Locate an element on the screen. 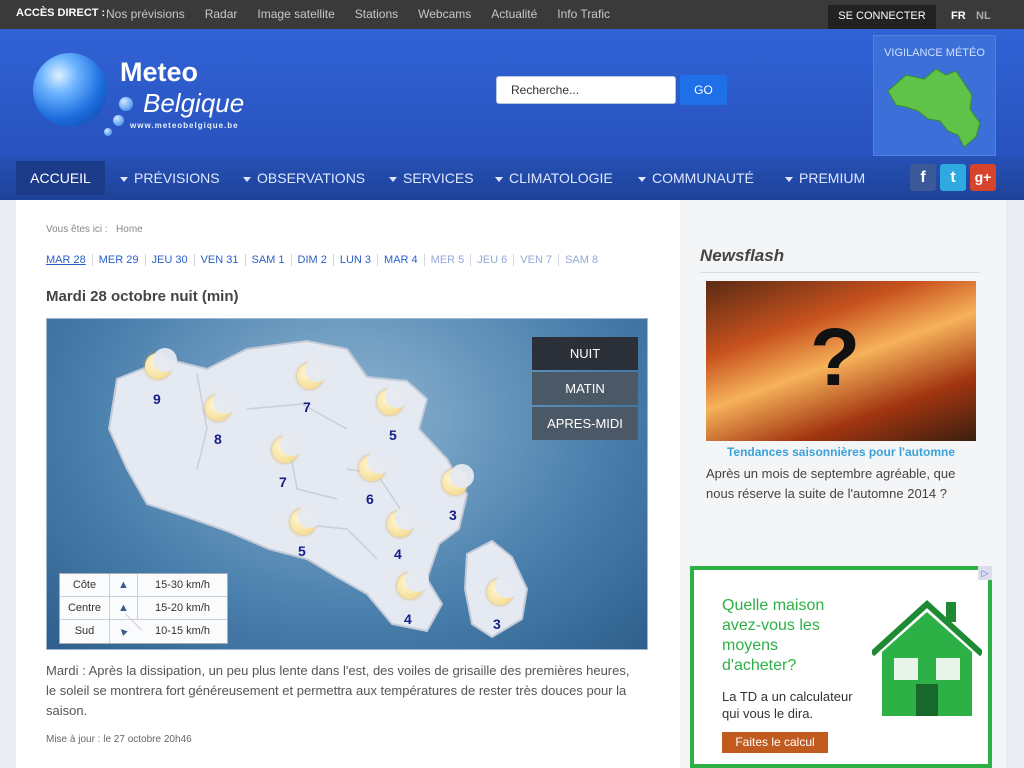 The width and height of the screenshot is (1024, 768). quick-link-actualite: Actualité is located at coordinates (514, 14).